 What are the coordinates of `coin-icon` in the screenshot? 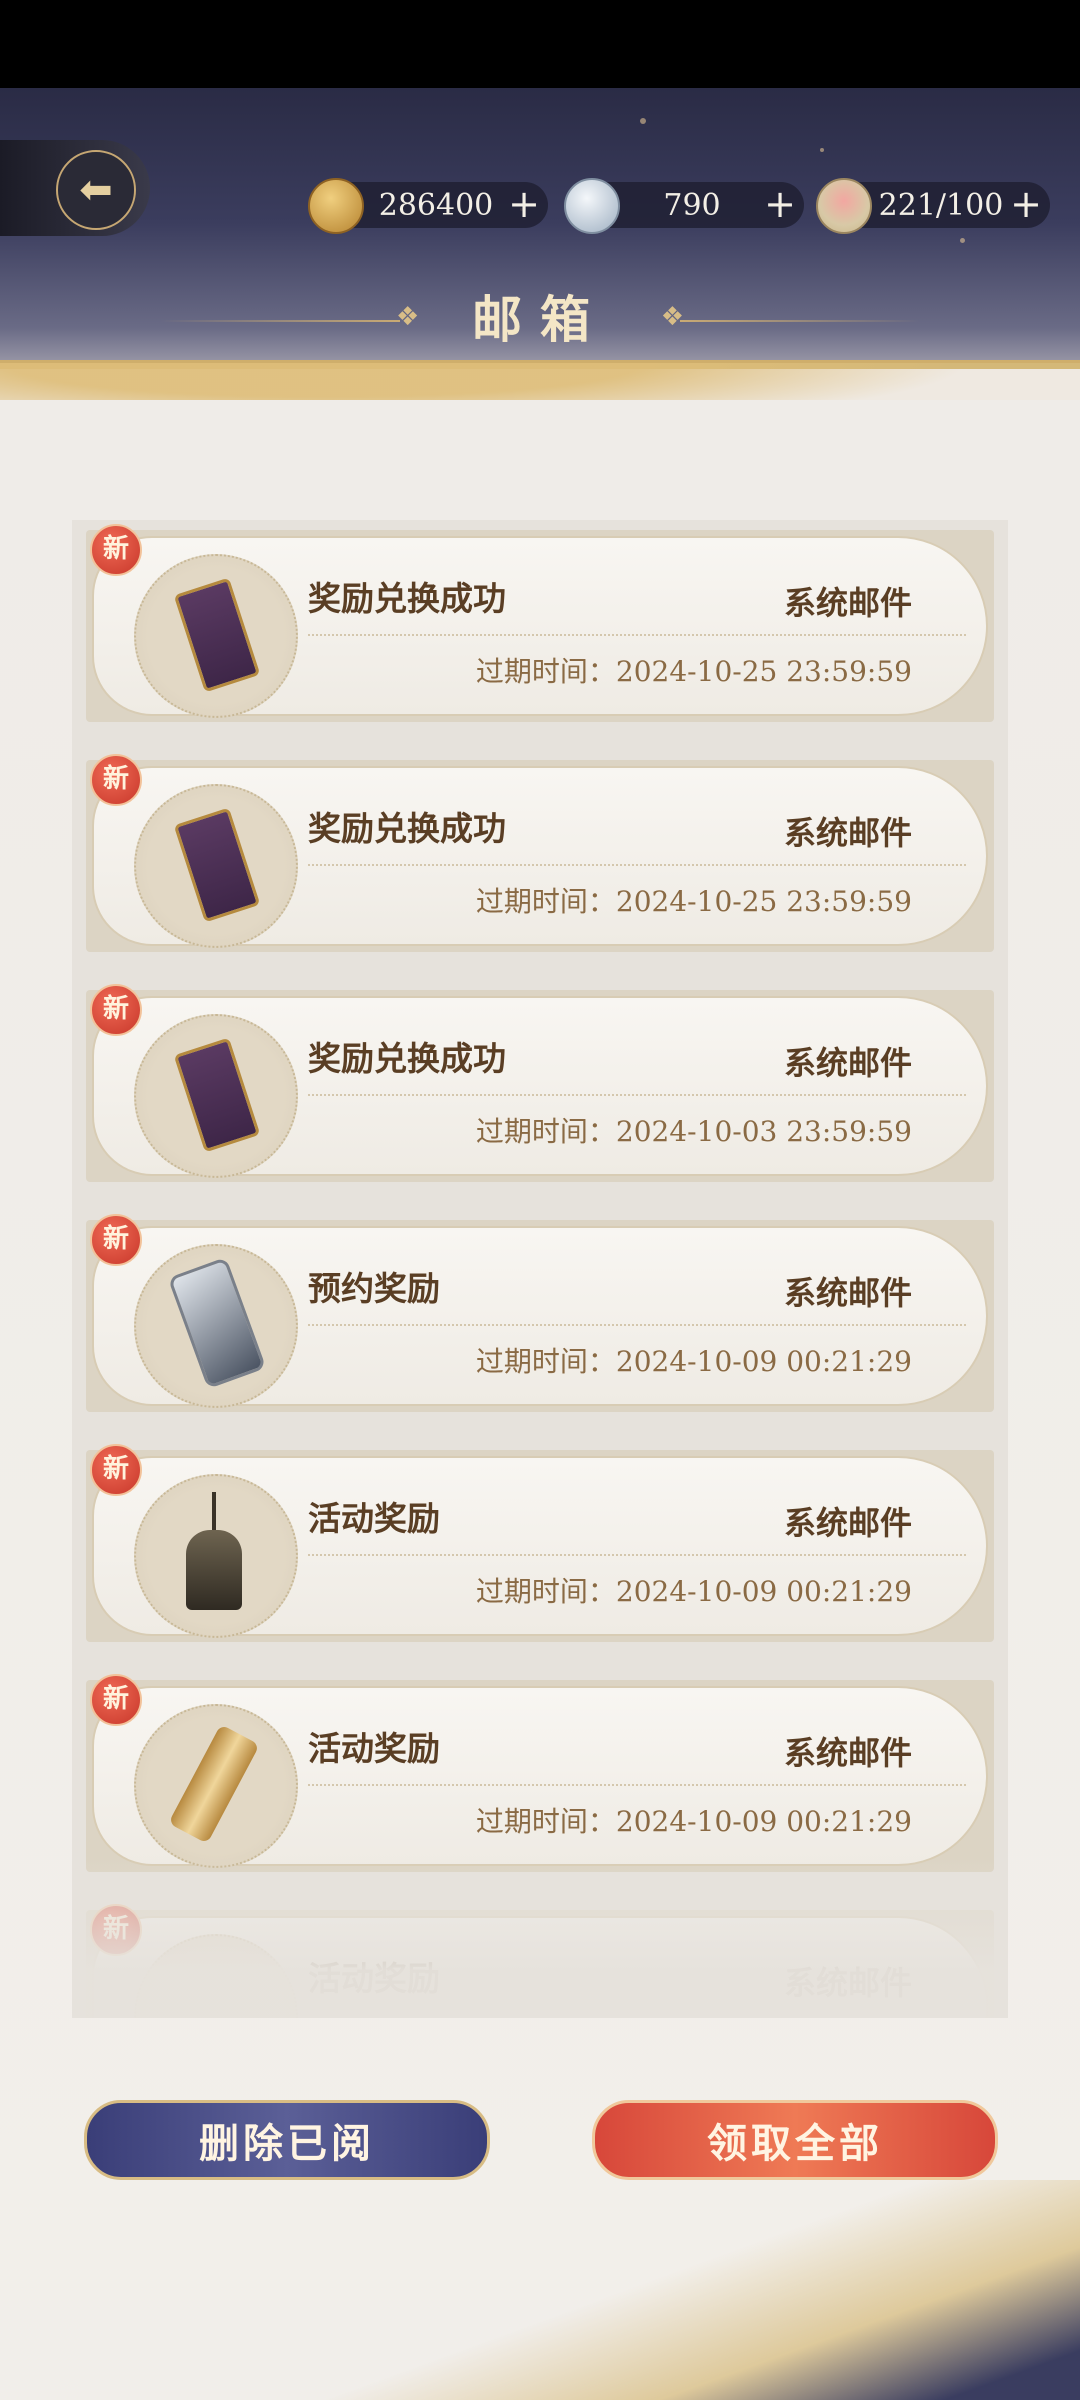 It's located at (336, 206).